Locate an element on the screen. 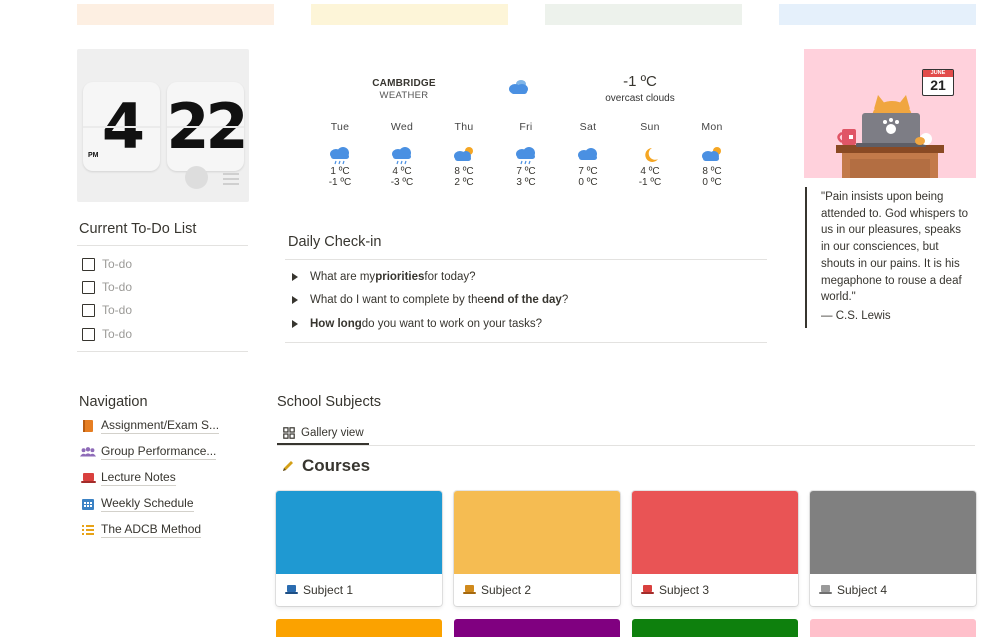 This screenshot has height=637, width=1005. courses-title: Courses is located at coordinates (336, 465).